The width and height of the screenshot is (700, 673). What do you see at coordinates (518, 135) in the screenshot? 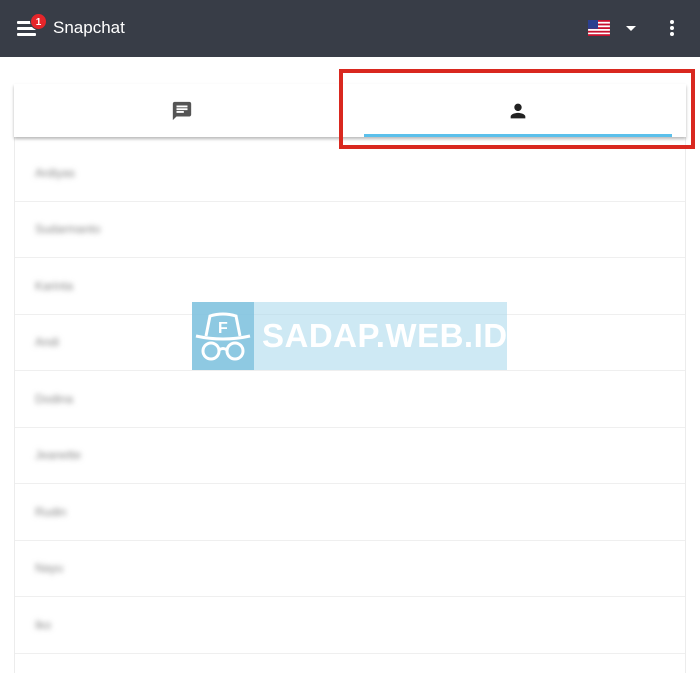
I see `active-tab-indicator` at bounding box center [518, 135].